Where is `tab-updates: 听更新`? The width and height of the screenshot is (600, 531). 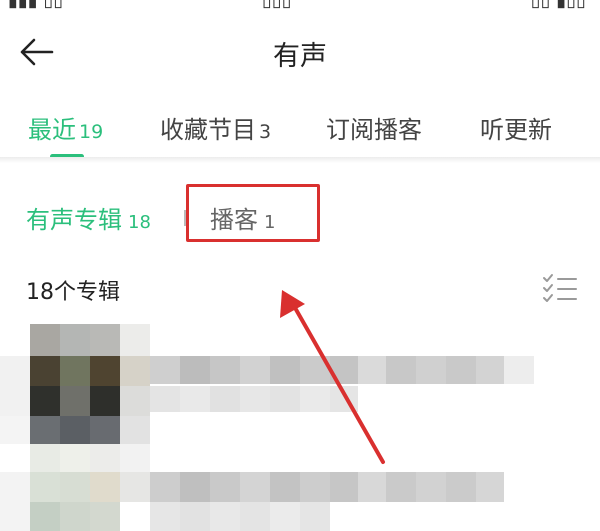
tab-updates: 听更新 is located at coordinates (516, 127).